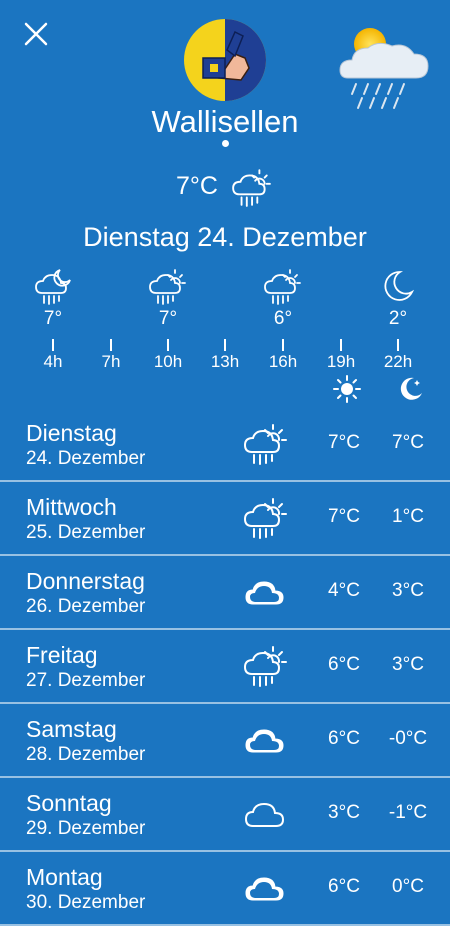 Image resolution: width=450 pixels, height=926 pixels. I want to click on page-dot, so click(225, 143).